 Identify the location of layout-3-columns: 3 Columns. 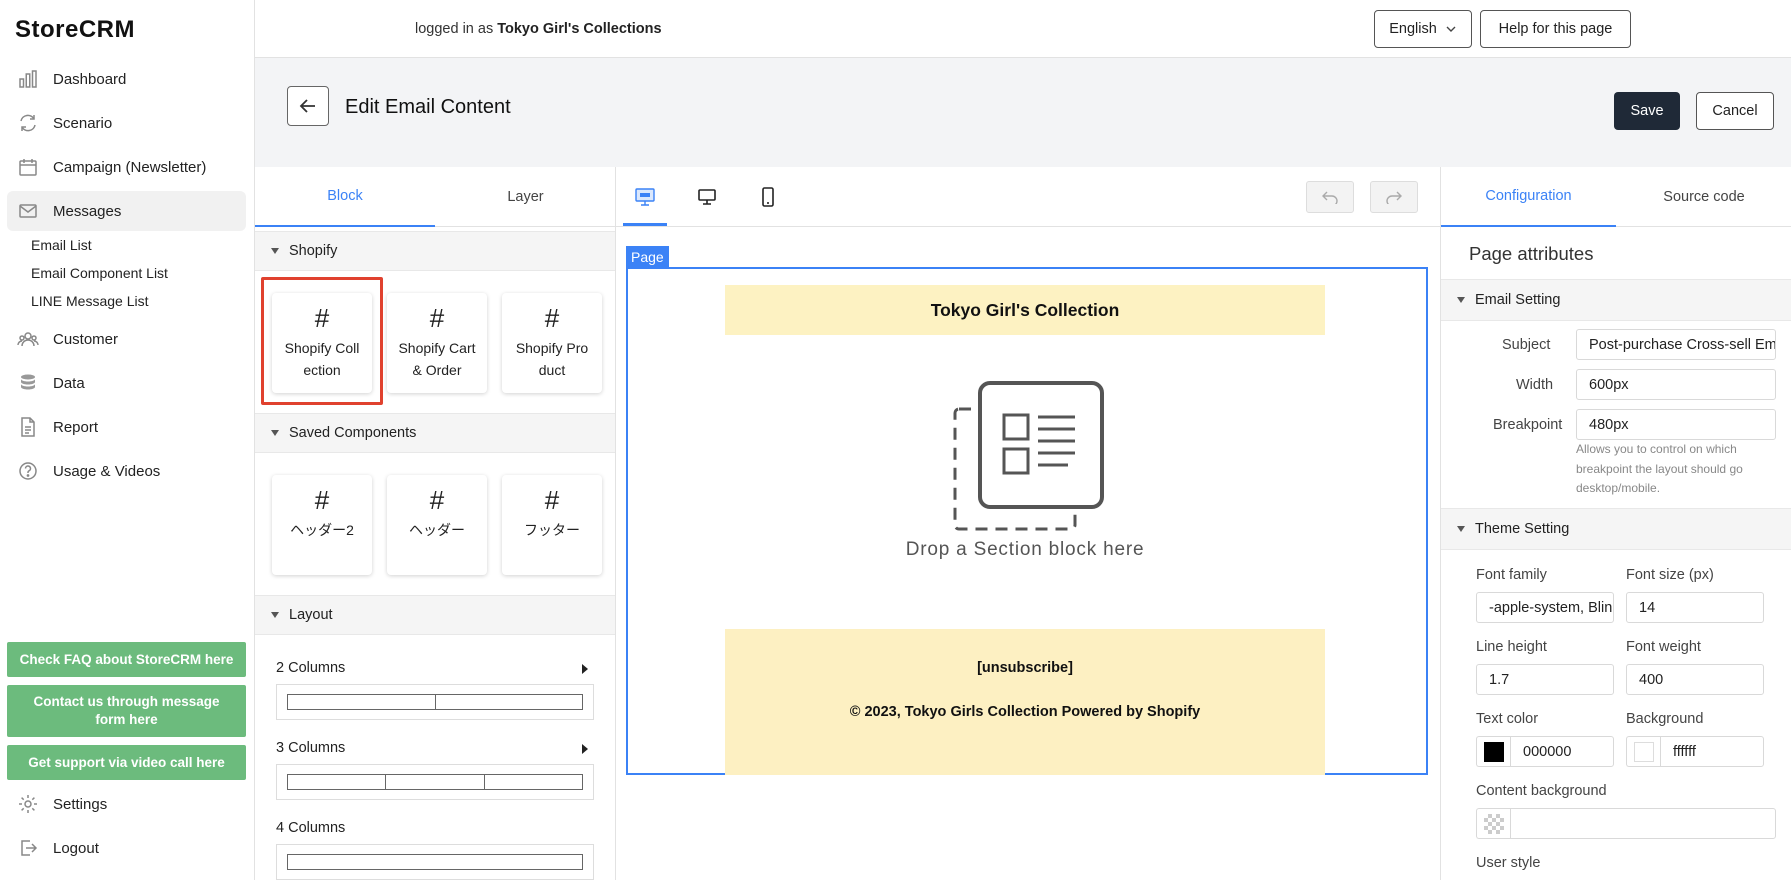
(435, 770).